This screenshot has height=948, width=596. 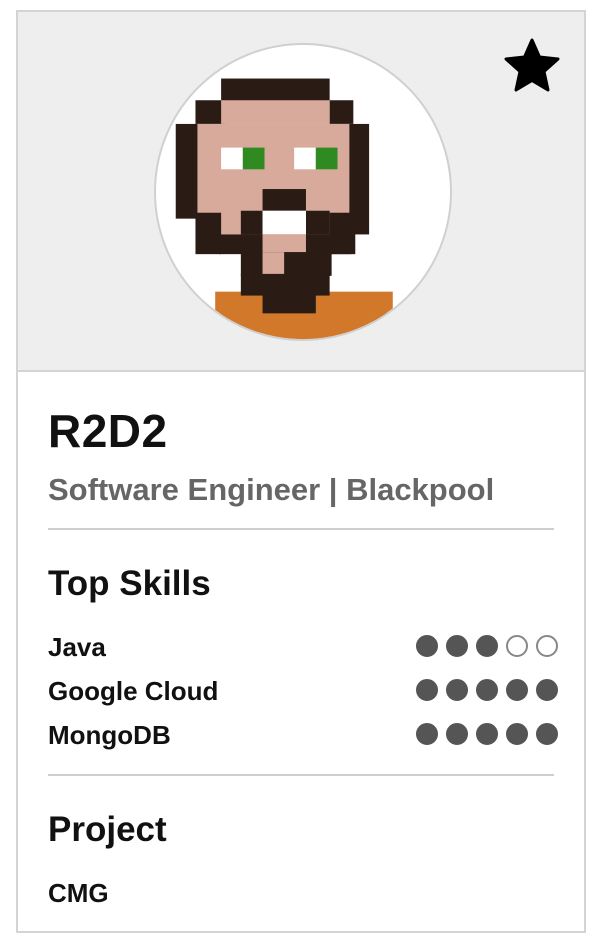 I want to click on pixel-art-avatar-image, so click(x=294, y=208).